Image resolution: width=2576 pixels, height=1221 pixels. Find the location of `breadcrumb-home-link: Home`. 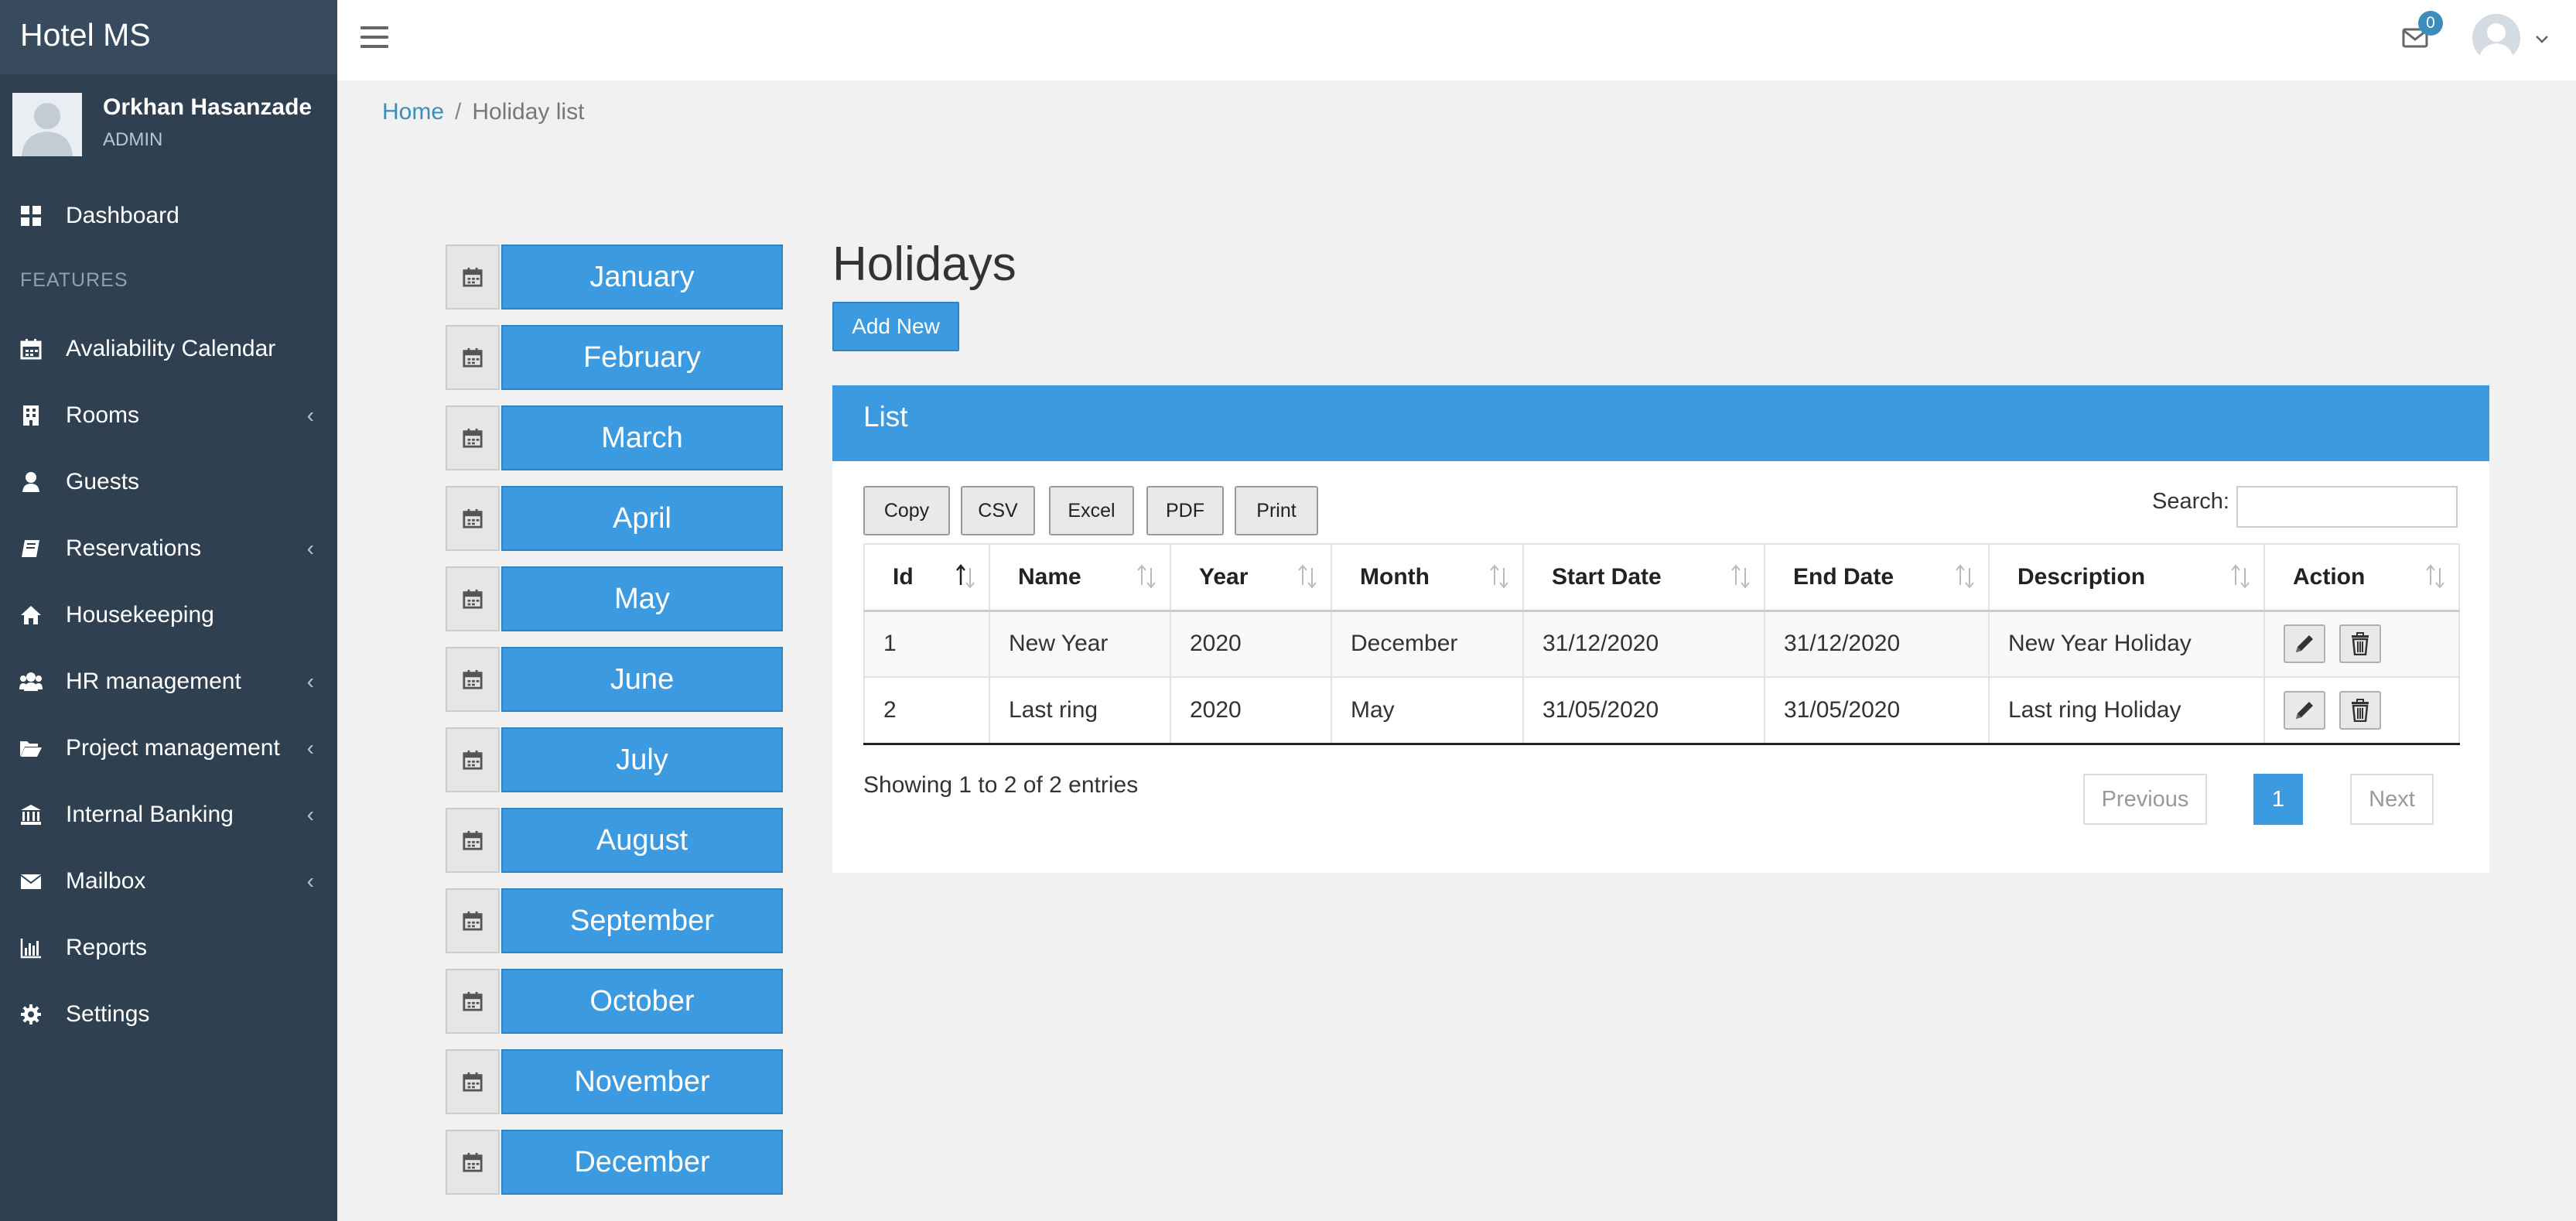

breadcrumb-home-link: Home is located at coordinates (413, 112).